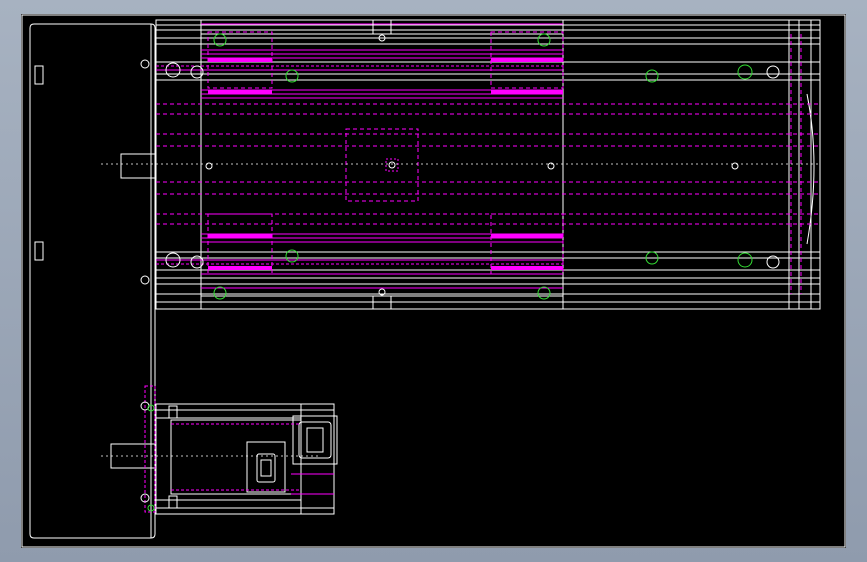  Describe the element at coordinates (92, 281) in the screenshot. I see `motor-body` at that location.